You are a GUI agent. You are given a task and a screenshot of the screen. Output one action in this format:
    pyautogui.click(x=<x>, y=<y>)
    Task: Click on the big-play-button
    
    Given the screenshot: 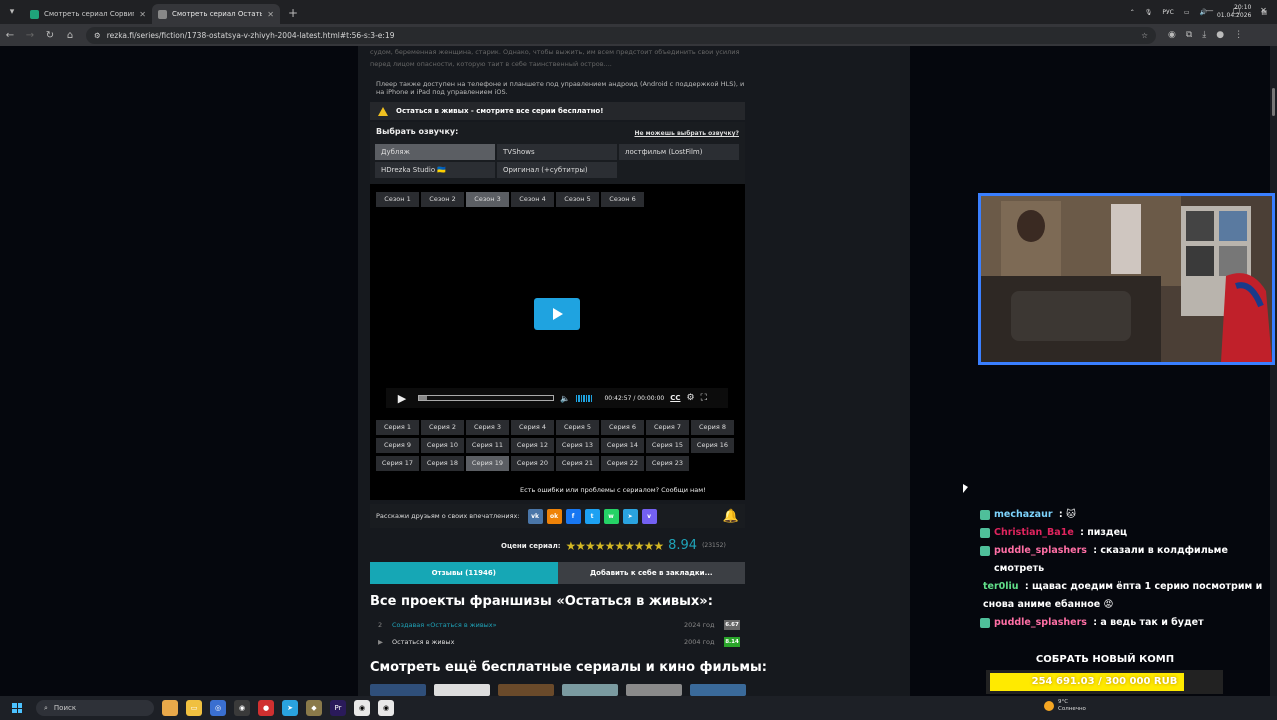 What is the action you would take?
    pyautogui.click(x=557, y=314)
    